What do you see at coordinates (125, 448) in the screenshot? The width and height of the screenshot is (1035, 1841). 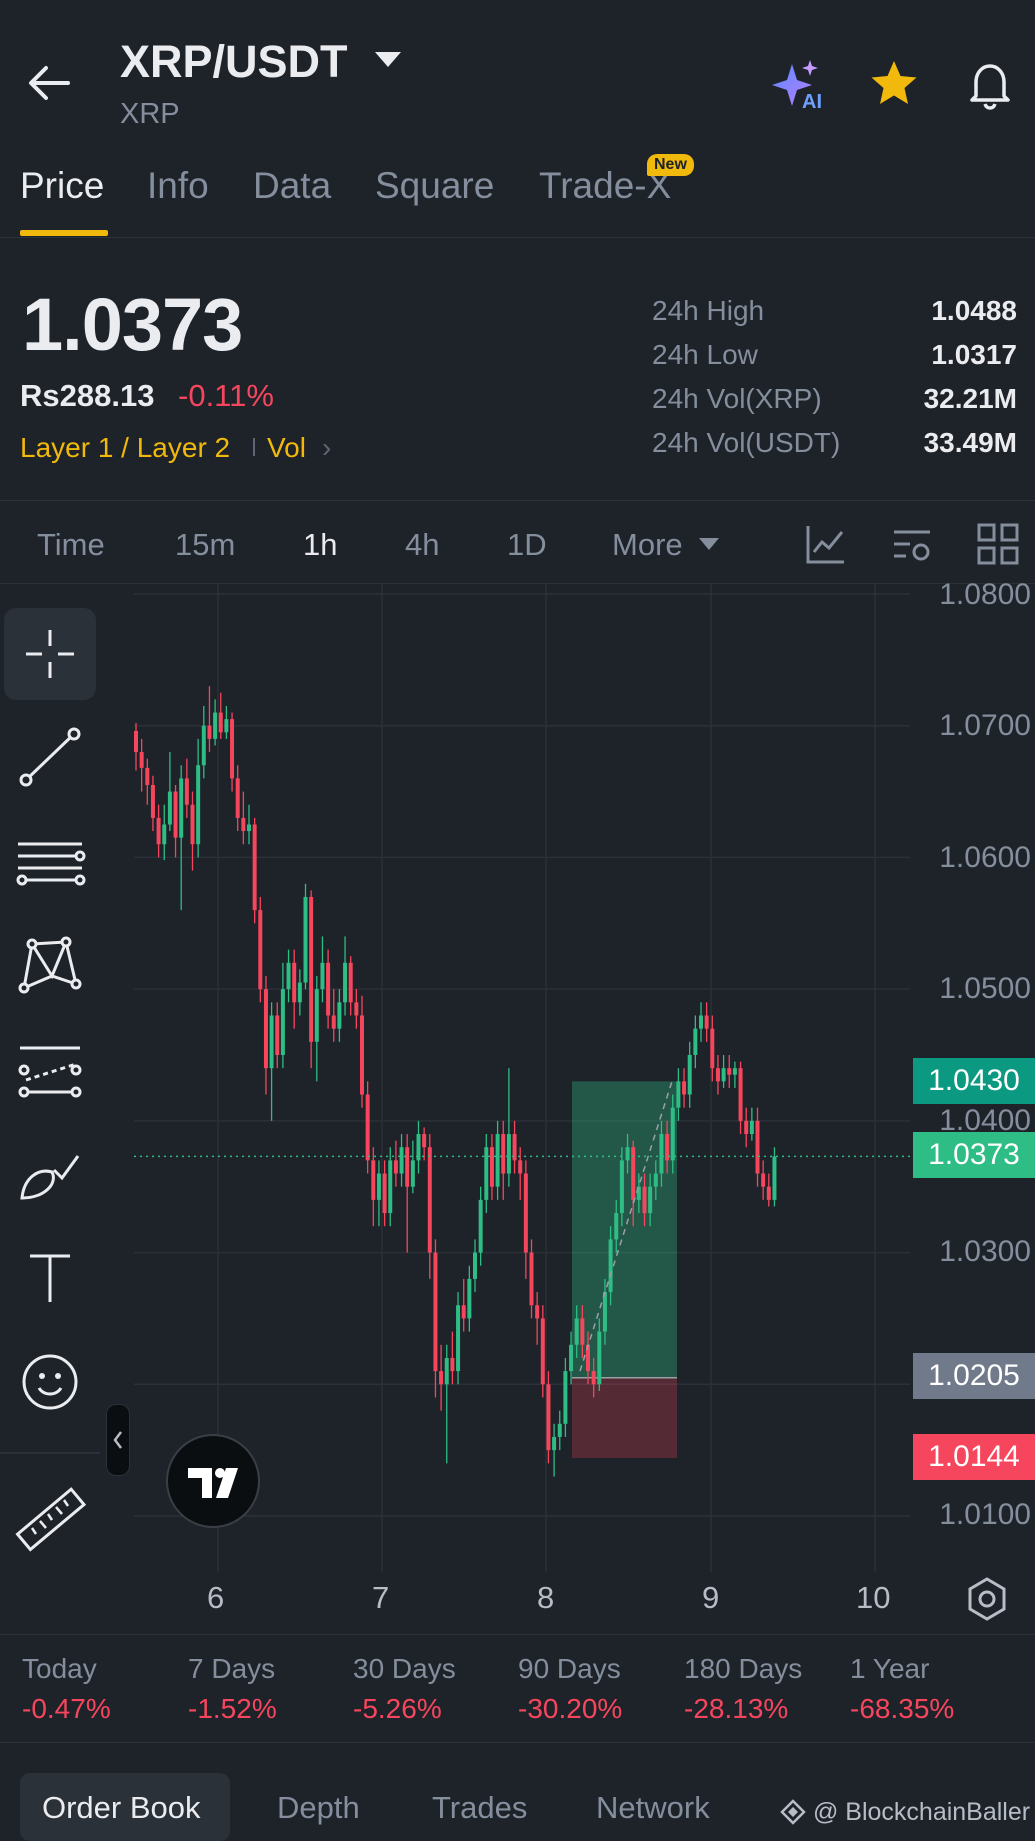 I see `category-tag-layer: Layer 1 / Layer 2` at bounding box center [125, 448].